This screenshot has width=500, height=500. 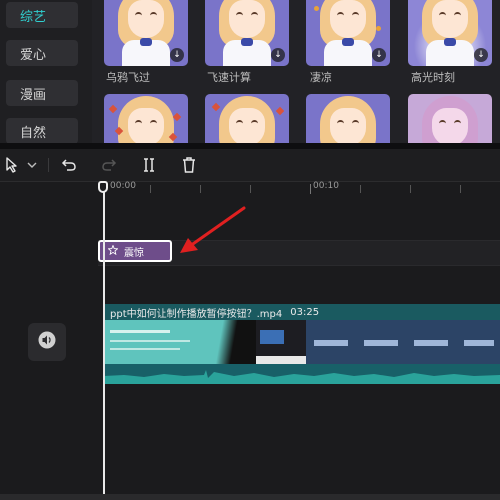 I want to click on category-label: 综艺, so click(x=33, y=17).